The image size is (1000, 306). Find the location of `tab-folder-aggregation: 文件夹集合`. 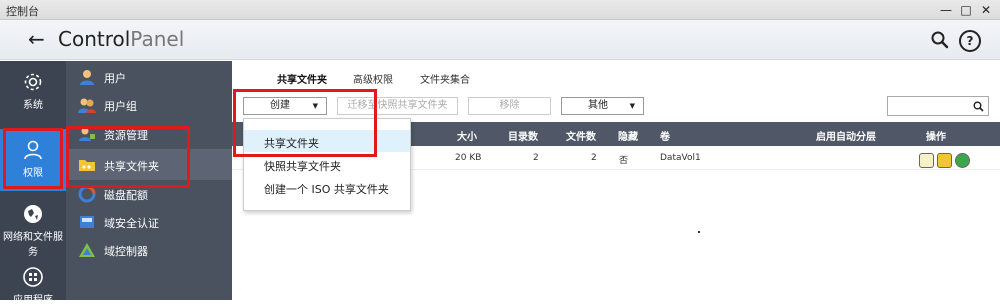

tab-folder-aggregation: 文件夹集合 is located at coordinates (445, 78).